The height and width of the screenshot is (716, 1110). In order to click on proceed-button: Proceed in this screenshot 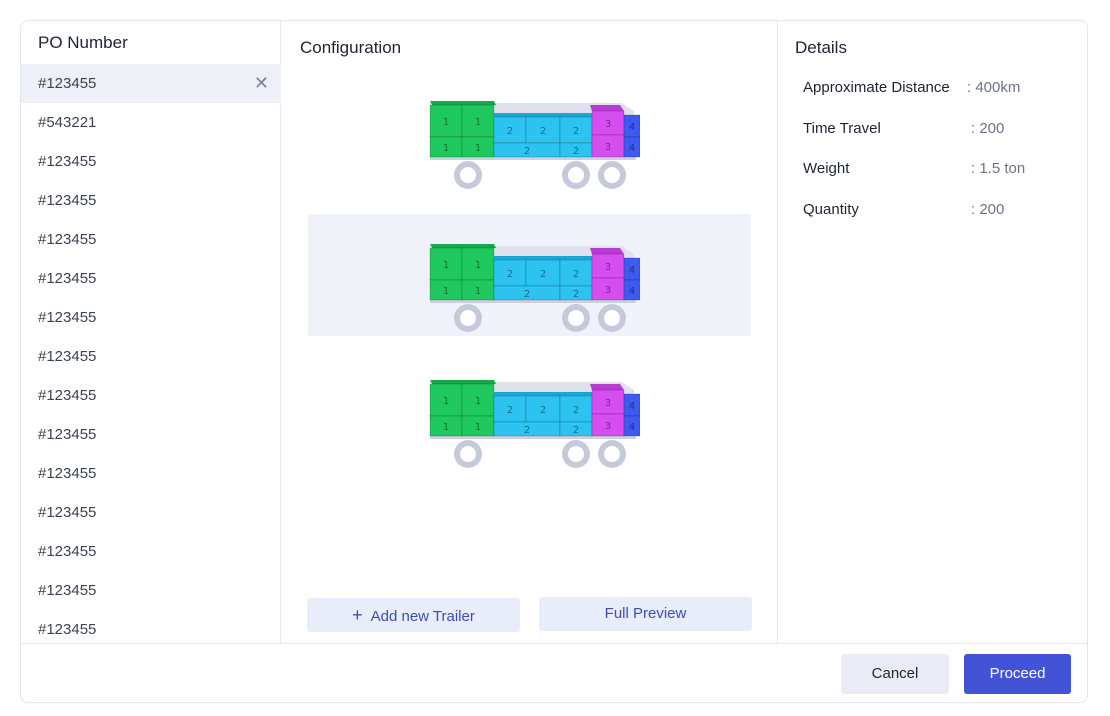, I will do `click(1017, 674)`.